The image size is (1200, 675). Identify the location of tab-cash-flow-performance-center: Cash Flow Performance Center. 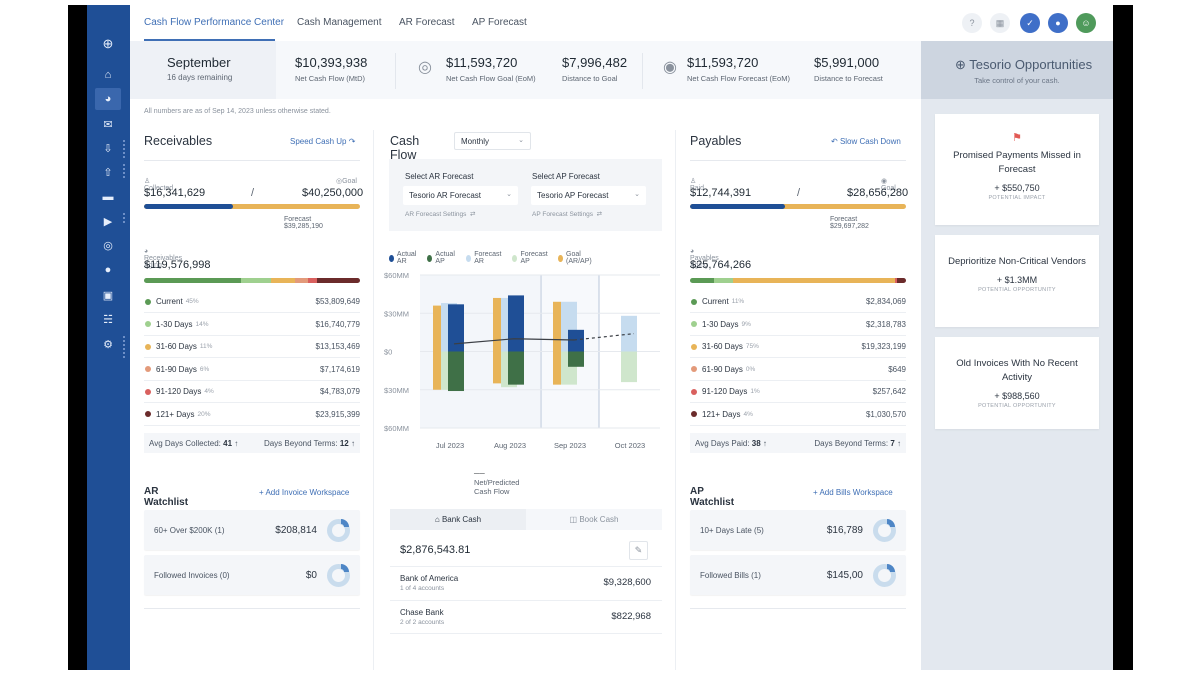
(214, 22).